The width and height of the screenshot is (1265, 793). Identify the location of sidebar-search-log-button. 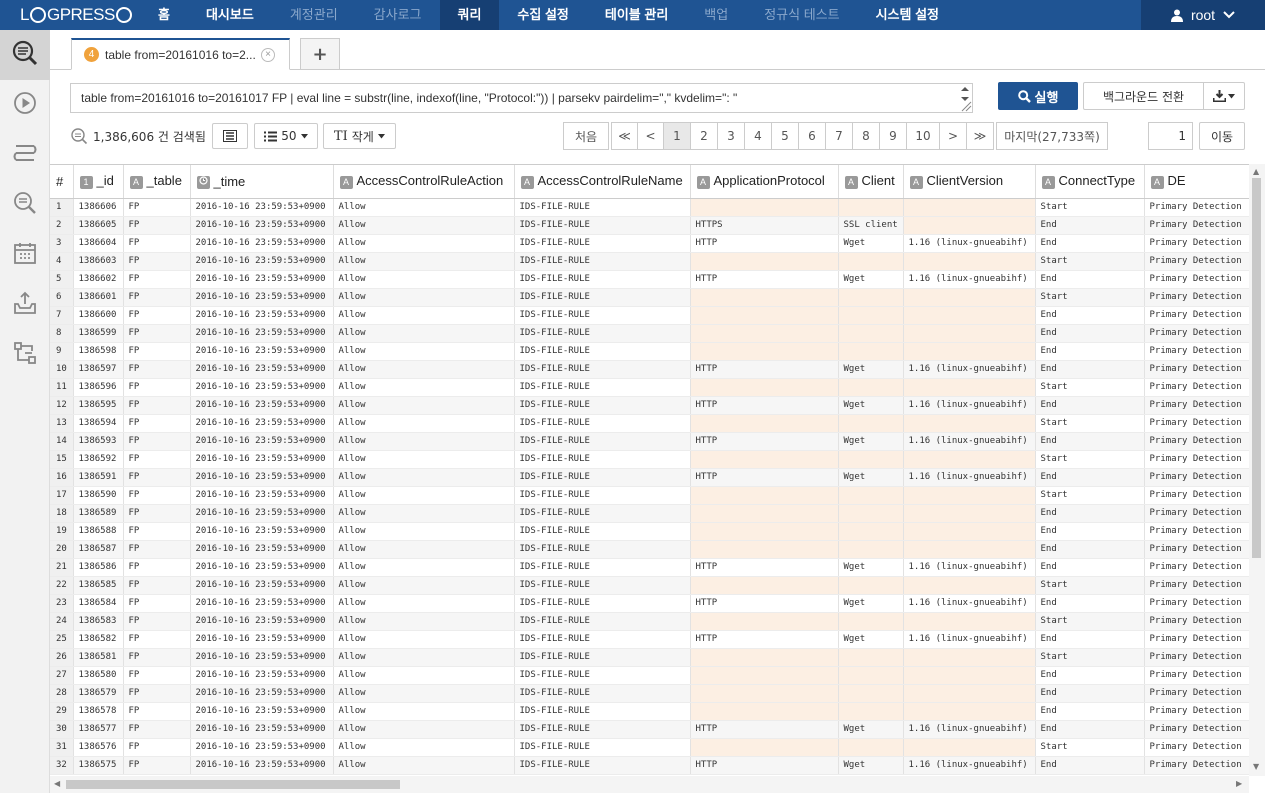
(25, 205).